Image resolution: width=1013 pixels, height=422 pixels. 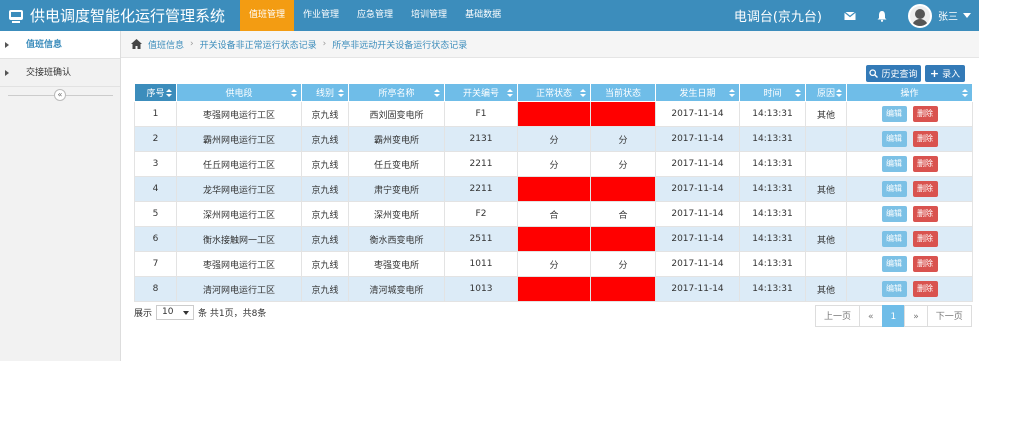 What do you see at coordinates (396, 92) in the screenshot?
I see `col-header-substation: 所亭名称` at bounding box center [396, 92].